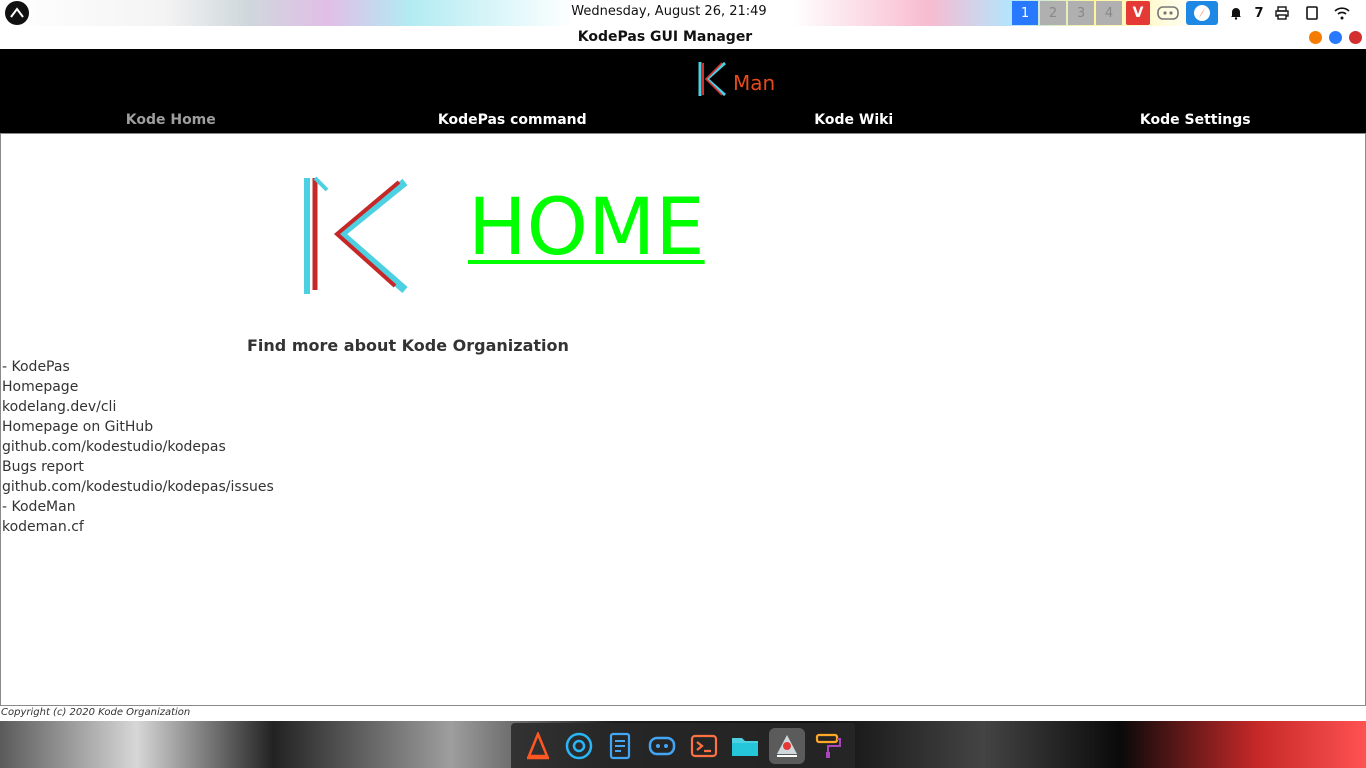 This screenshot has height=768, width=1366. I want to click on nav-kodepas-command: KodePas command, so click(513, 121).